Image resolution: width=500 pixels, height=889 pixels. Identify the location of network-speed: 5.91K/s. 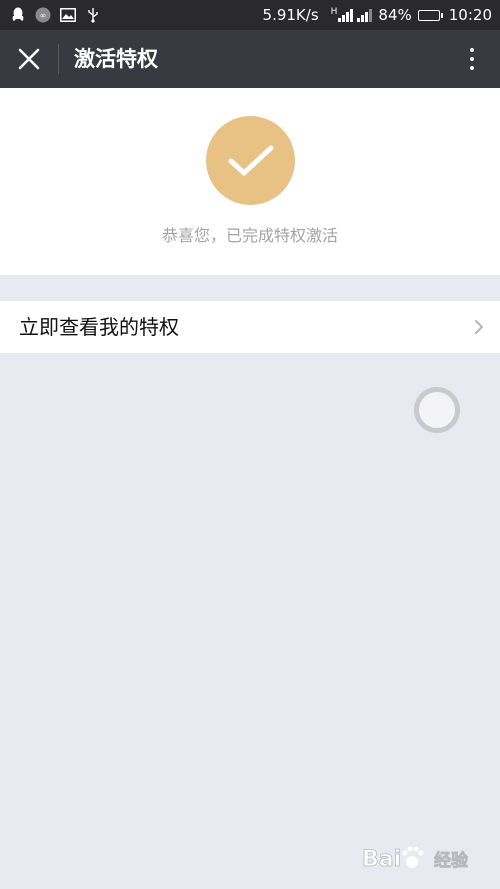
(290, 15).